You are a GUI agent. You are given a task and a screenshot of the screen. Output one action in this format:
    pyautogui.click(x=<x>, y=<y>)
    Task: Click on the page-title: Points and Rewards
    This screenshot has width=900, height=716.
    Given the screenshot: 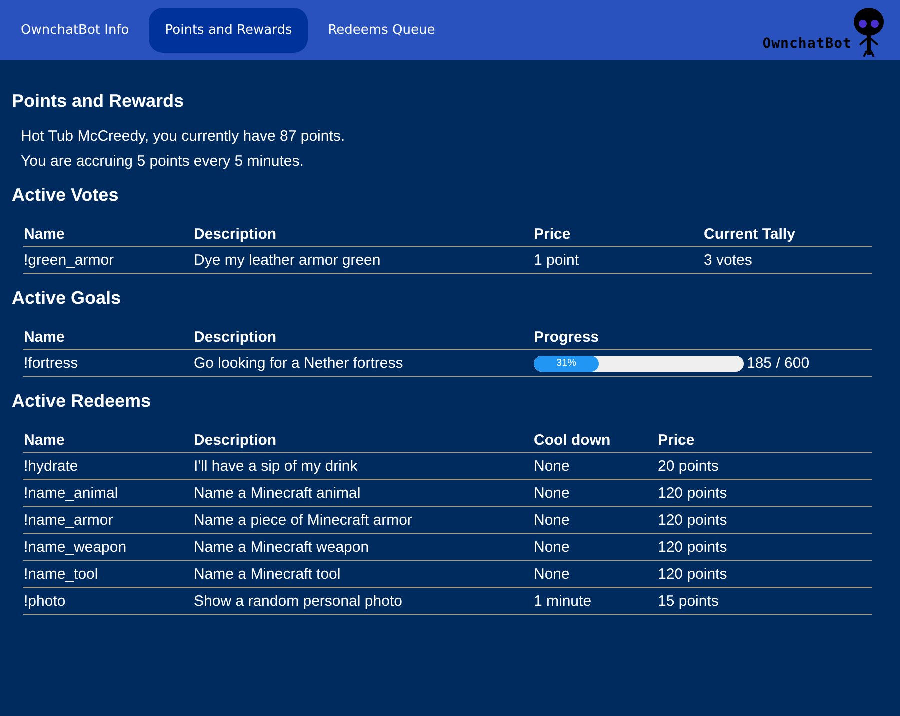 What is the action you would take?
    pyautogui.click(x=99, y=101)
    